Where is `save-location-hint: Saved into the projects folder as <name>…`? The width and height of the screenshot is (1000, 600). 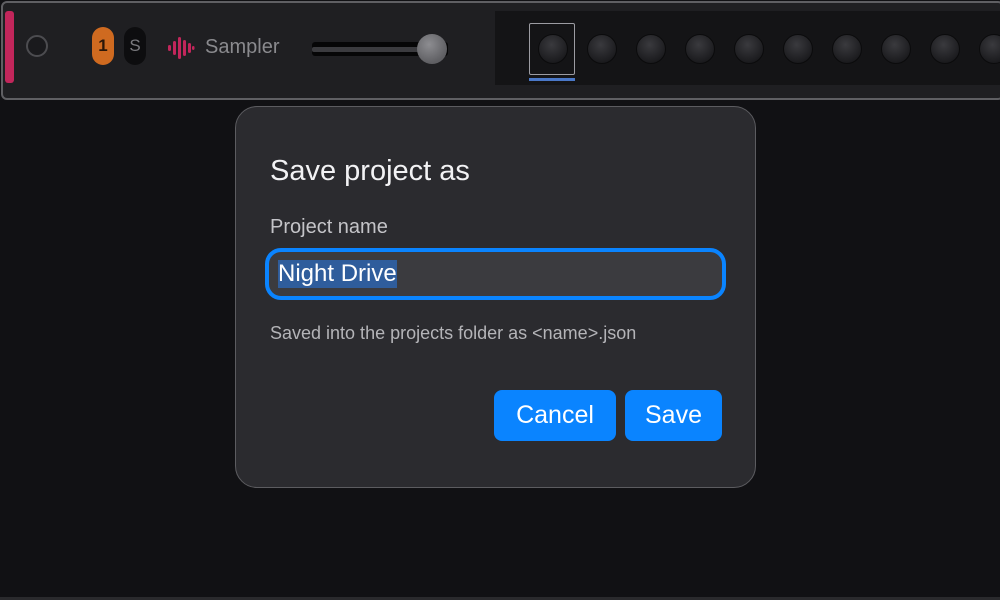 save-location-hint: Saved into the projects folder as <name>… is located at coordinates (453, 333).